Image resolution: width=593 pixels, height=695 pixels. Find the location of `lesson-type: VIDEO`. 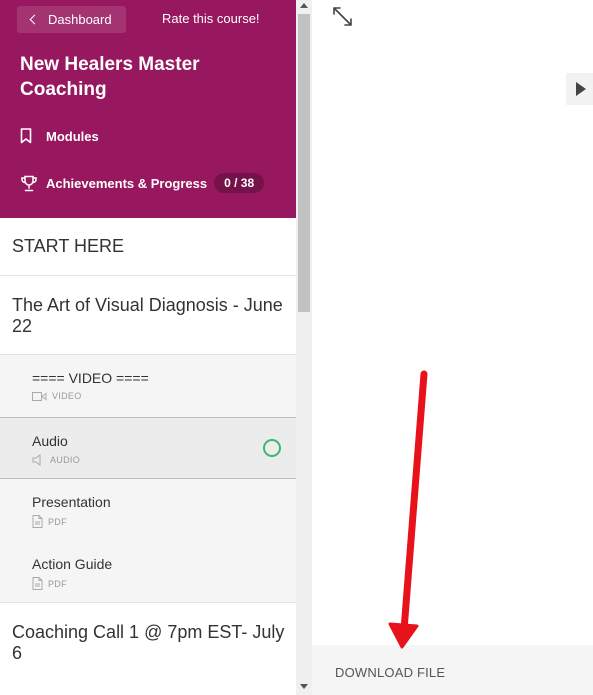

lesson-type: VIDEO is located at coordinates (57, 396).